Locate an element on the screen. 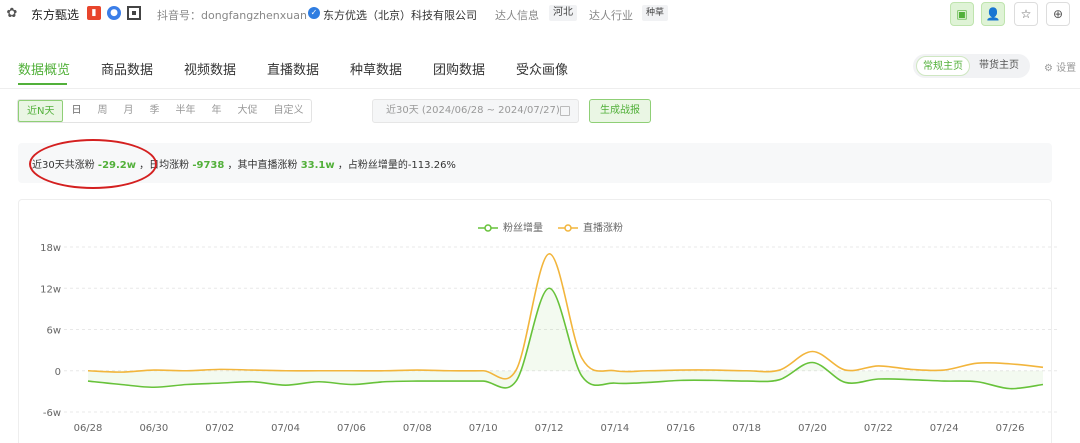  x-tick-label: 07/06 is located at coordinates (351, 428).